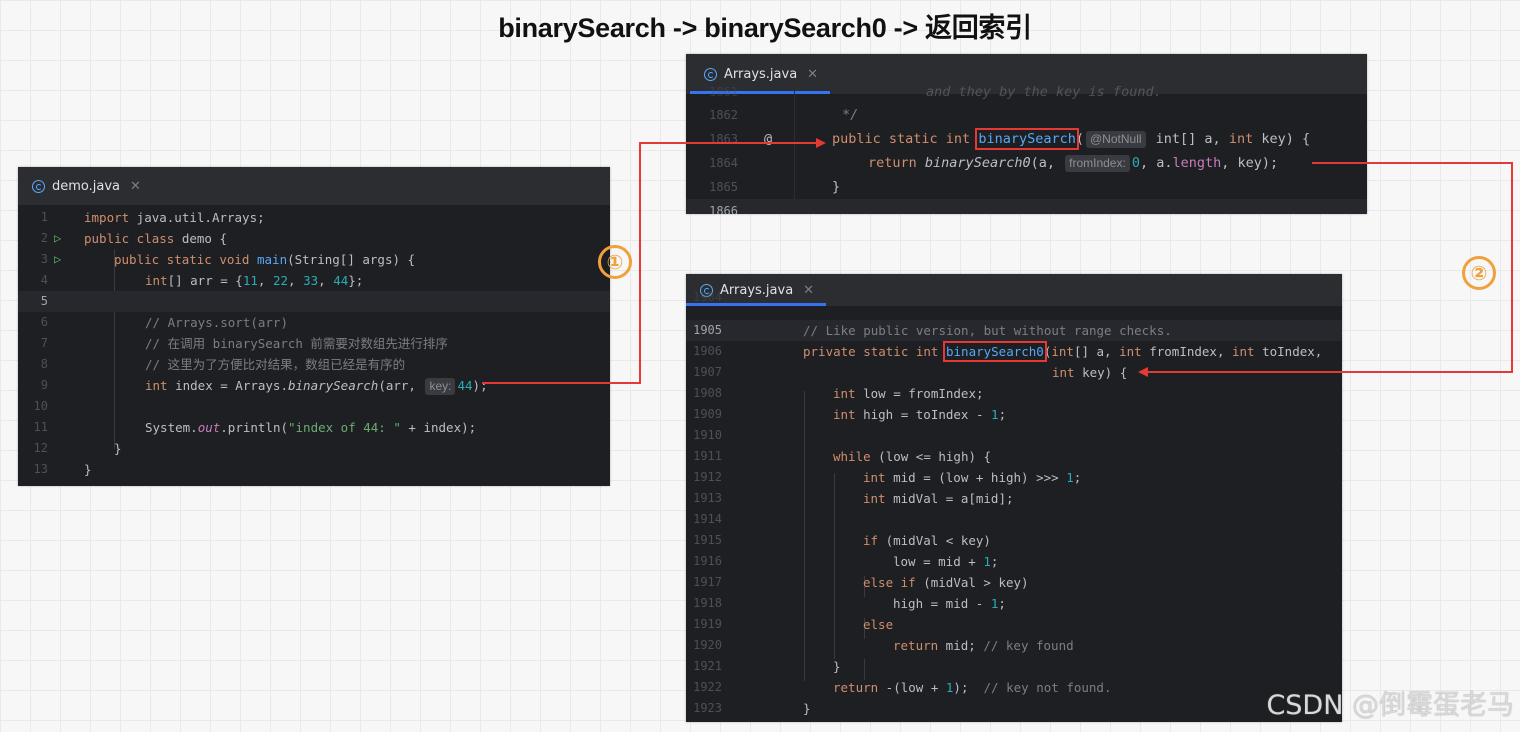 This screenshot has height=732, width=1520. I want to click on arrow-call-binarysearch0, so click(1325, 269).